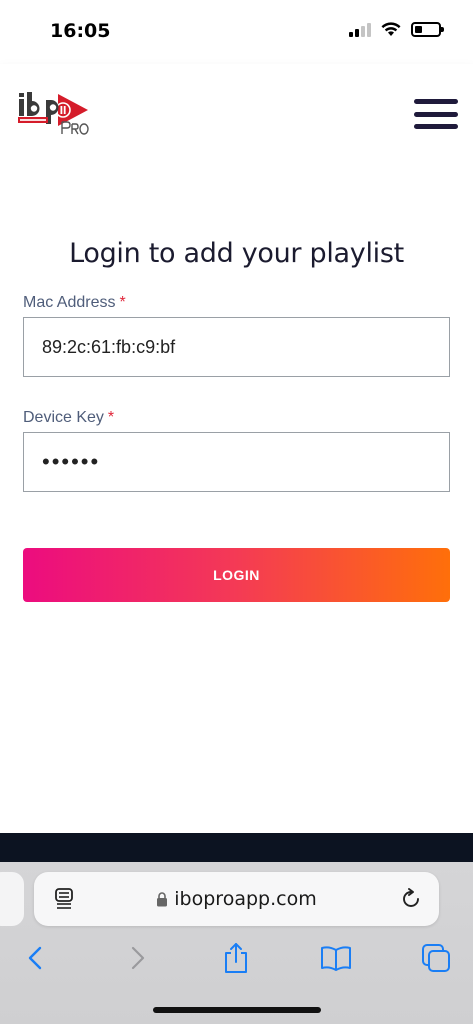 This screenshot has width=473, height=1024. What do you see at coordinates (54, 114) in the screenshot?
I see `ibo-player-pro-logo` at bounding box center [54, 114].